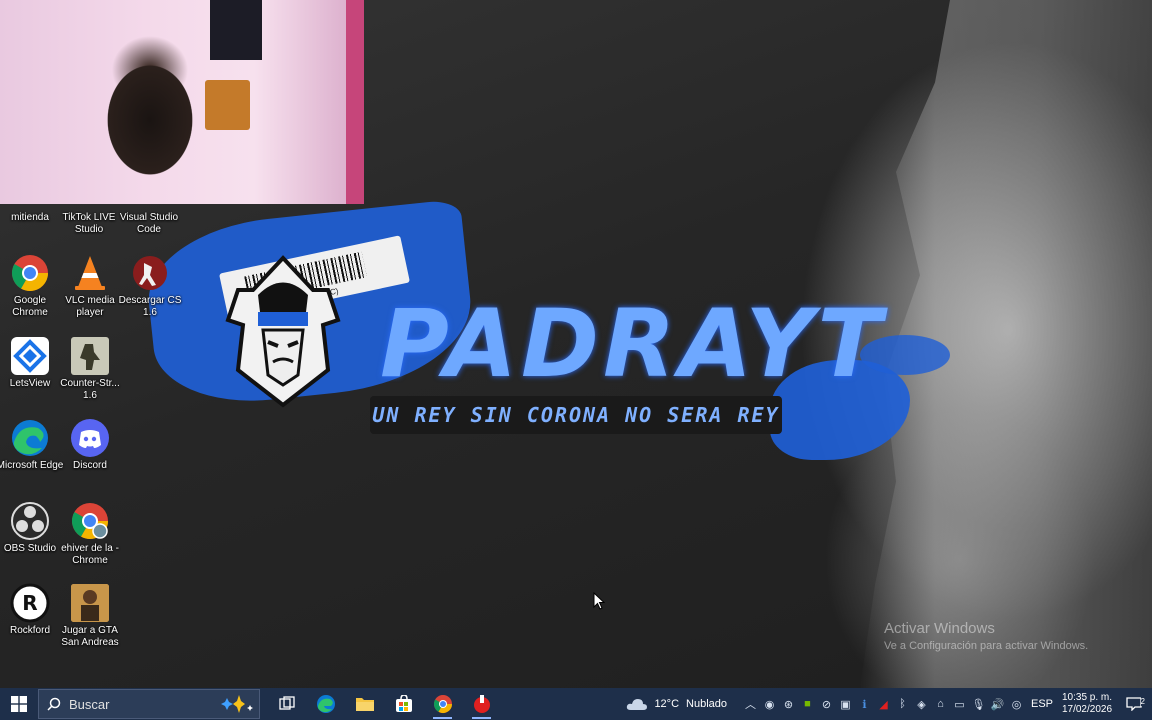 This screenshot has height=720, width=1152. What do you see at coordinates (939, 628) in the screenshot?
I see `watermark-title: Activar Windows` at bounding box center [939, 628].